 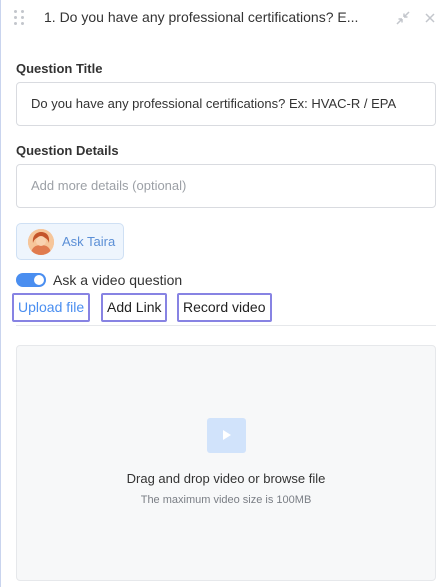 I want to click on dropzone-title: Drag and drop video or browse file, so click(x=226, y=478).